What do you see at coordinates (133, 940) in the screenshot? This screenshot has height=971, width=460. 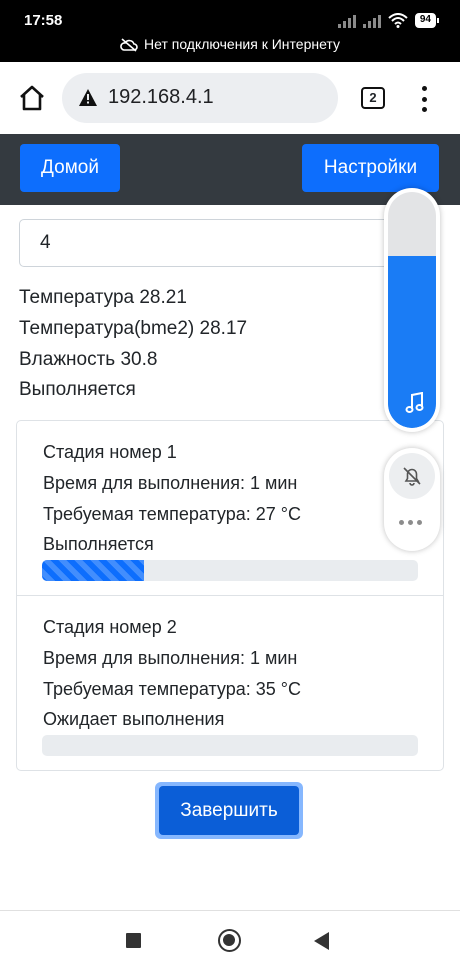 I see `recents-icon` at bounding box center [133, 940].